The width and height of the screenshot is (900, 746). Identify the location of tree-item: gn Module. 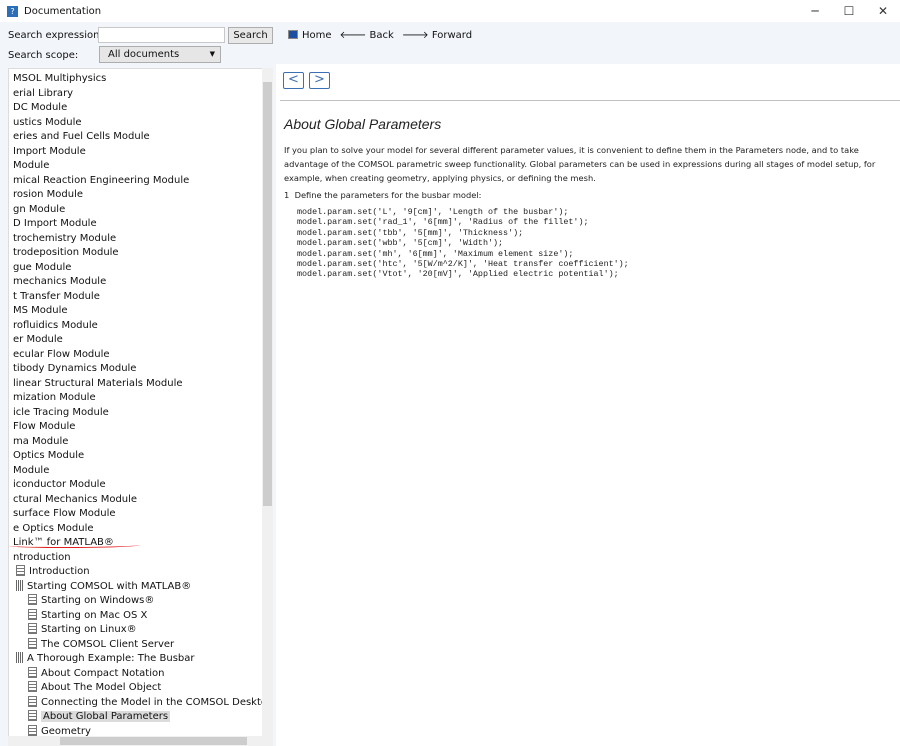
(39, 210).